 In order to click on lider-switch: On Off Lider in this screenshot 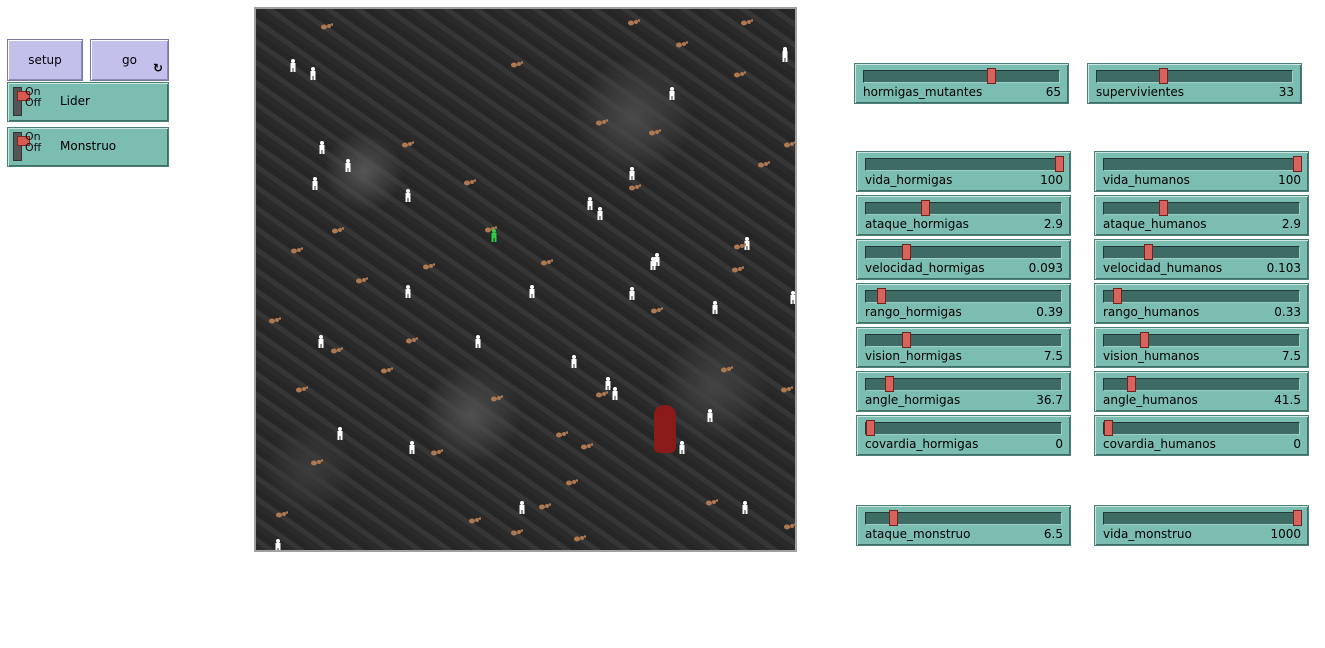, I will do `click(88, 102)`.